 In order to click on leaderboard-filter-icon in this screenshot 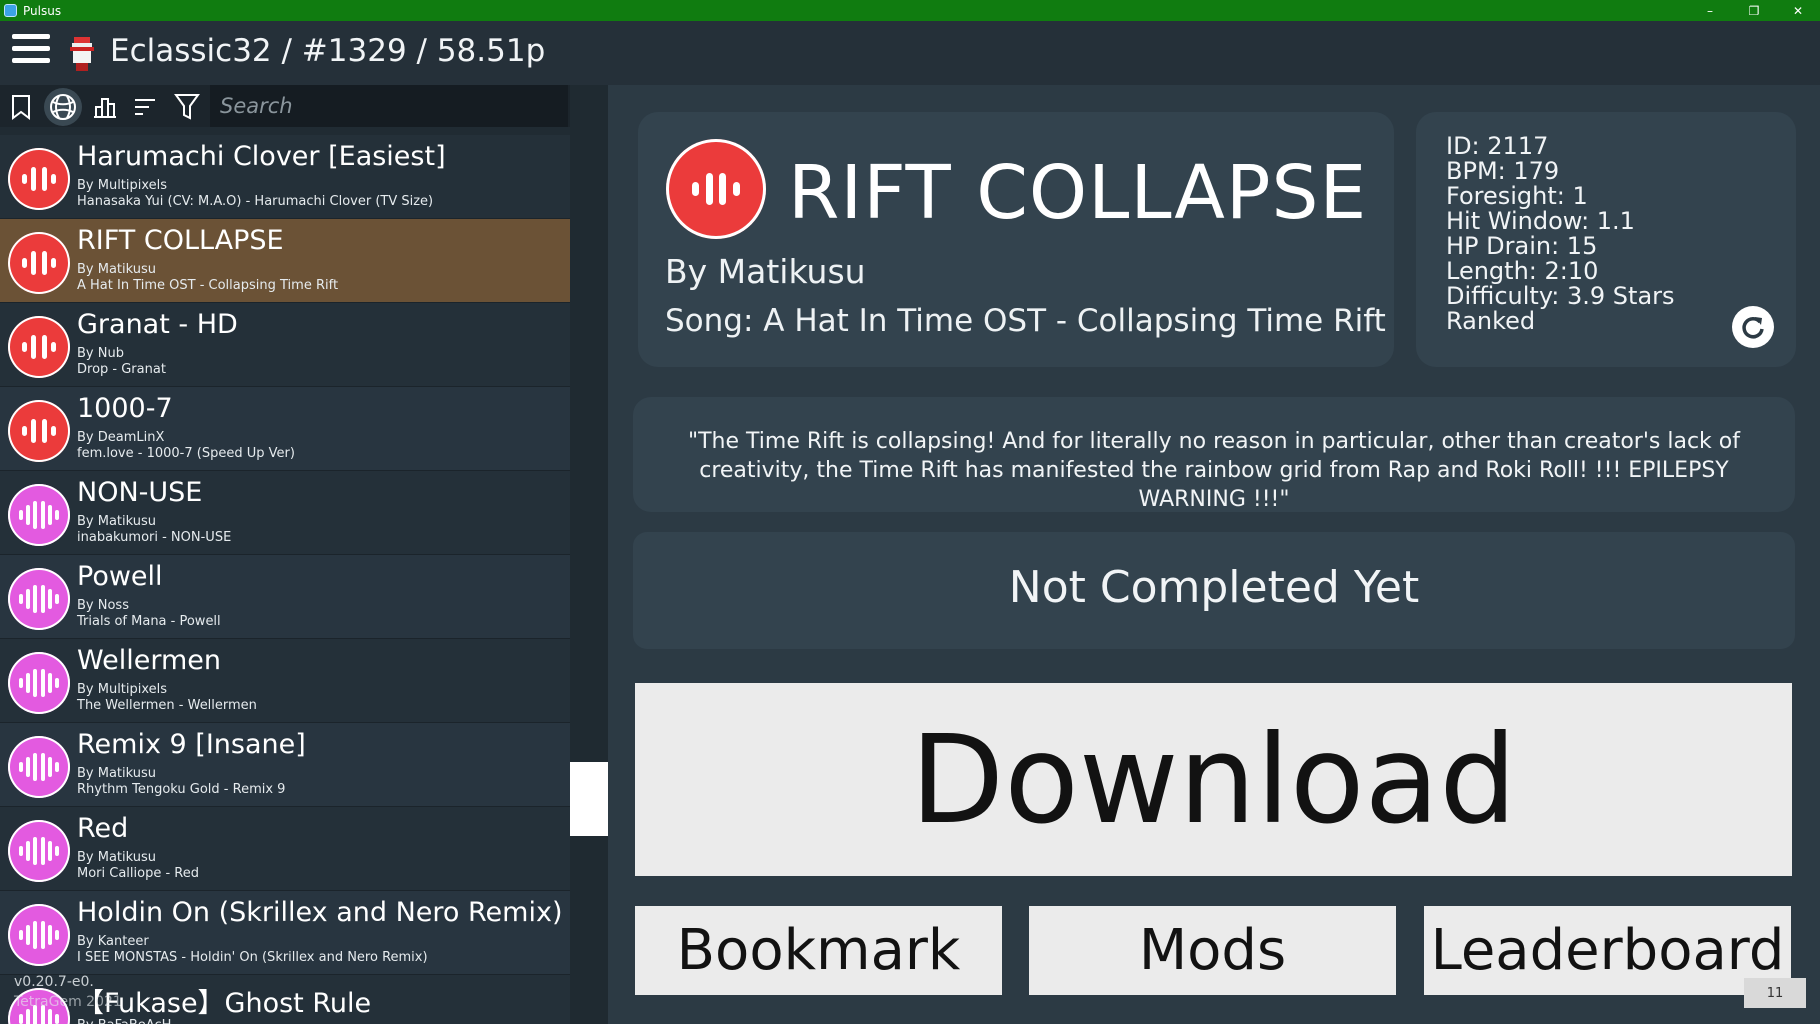, I will do `click(105, 107)`.